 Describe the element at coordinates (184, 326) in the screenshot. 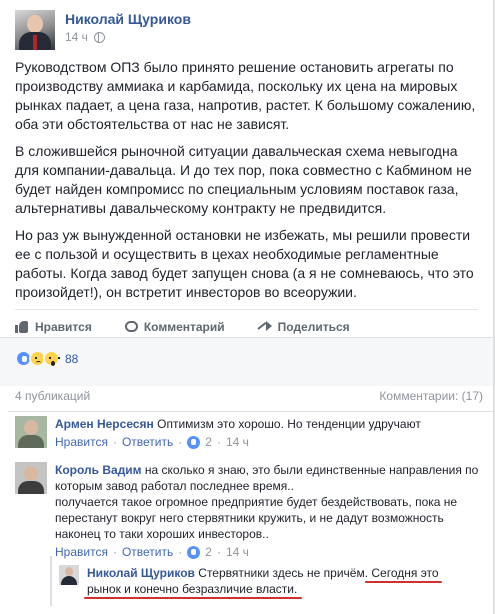

I see `comment-label: Комментарий` at that location.